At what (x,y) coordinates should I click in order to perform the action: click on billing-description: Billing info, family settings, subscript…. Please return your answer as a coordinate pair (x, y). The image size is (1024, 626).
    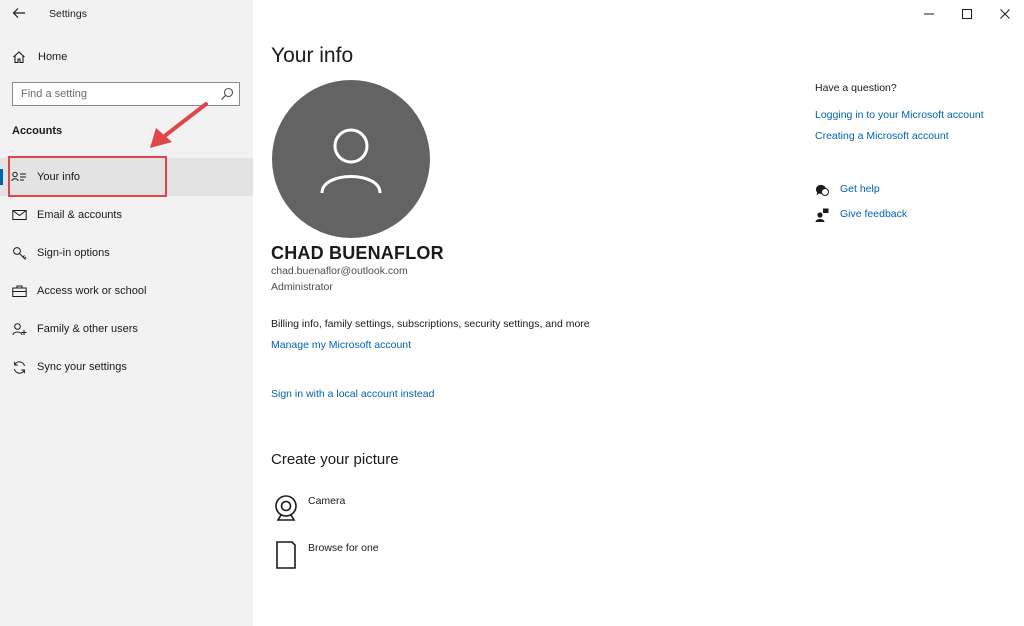
    Looking at the image, I should click on (430, 324).